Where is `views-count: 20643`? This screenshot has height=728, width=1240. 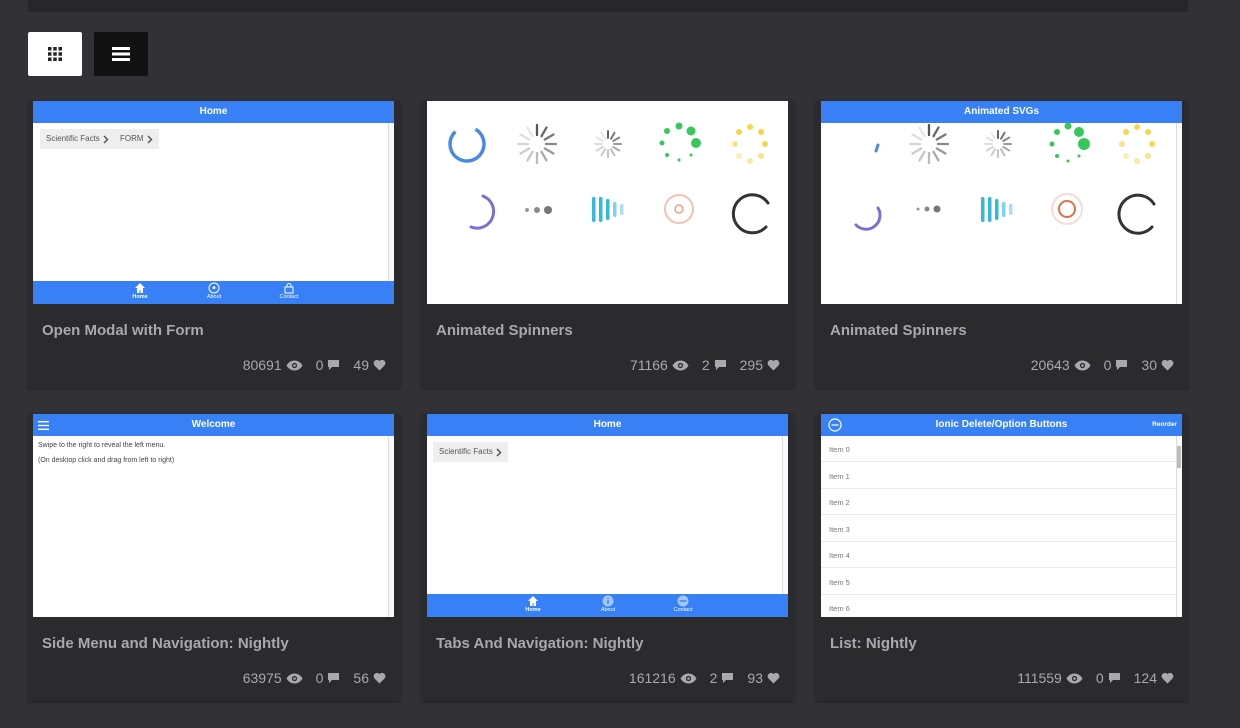
views-count: 20643 is located at coordinates (1061, 365).